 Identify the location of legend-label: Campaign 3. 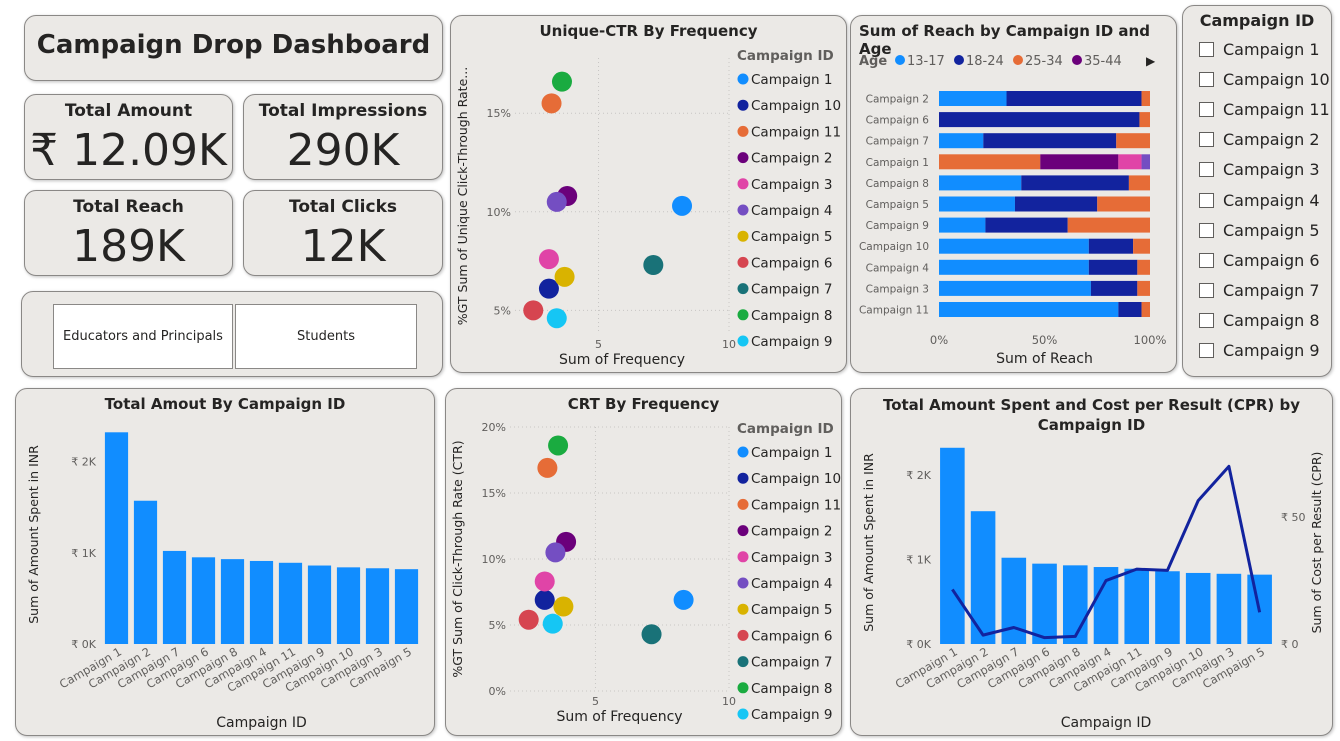
(791, 185).